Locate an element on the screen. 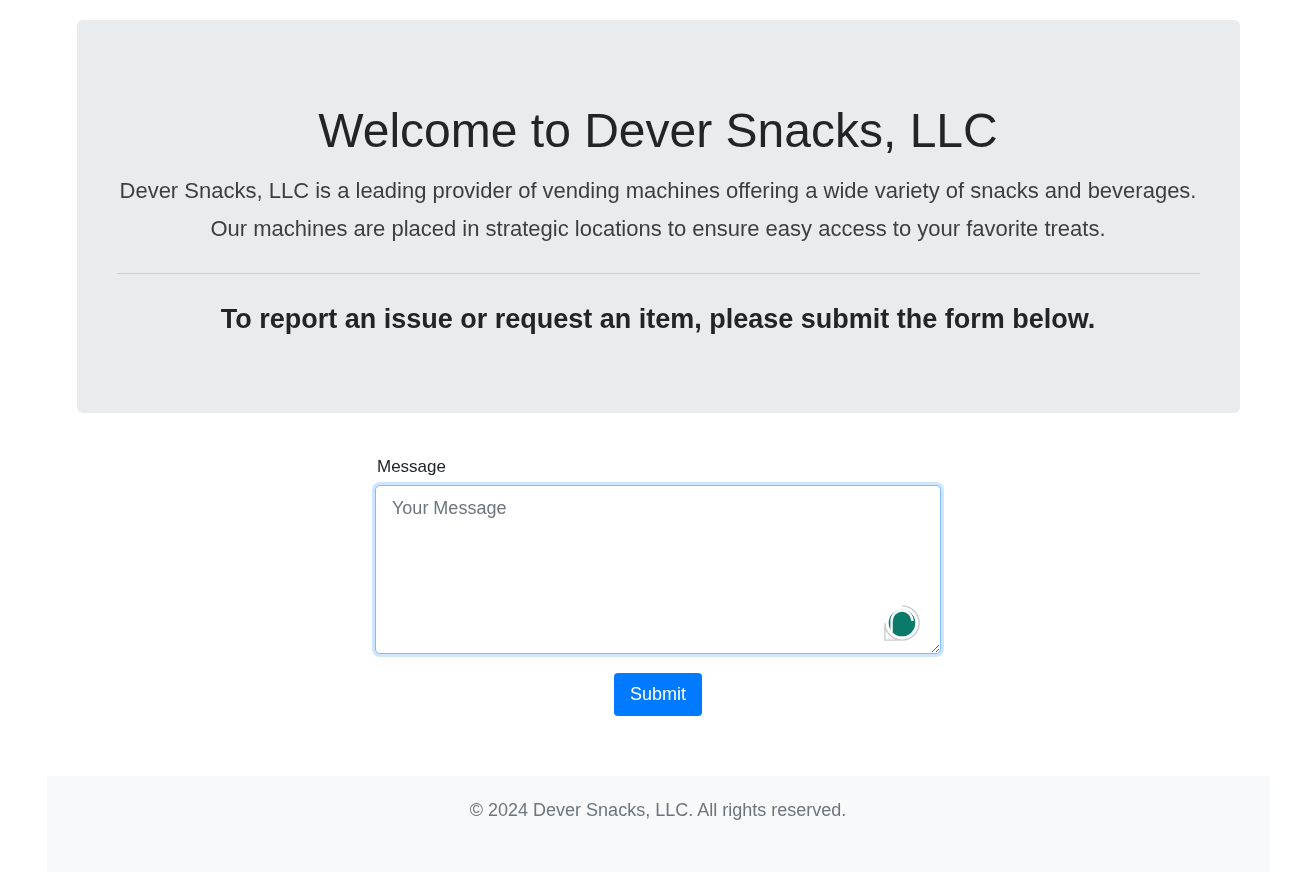 The height and width of the screenshot is (872, 1316). message-field: Your Message is located at coordinates (658, 569).